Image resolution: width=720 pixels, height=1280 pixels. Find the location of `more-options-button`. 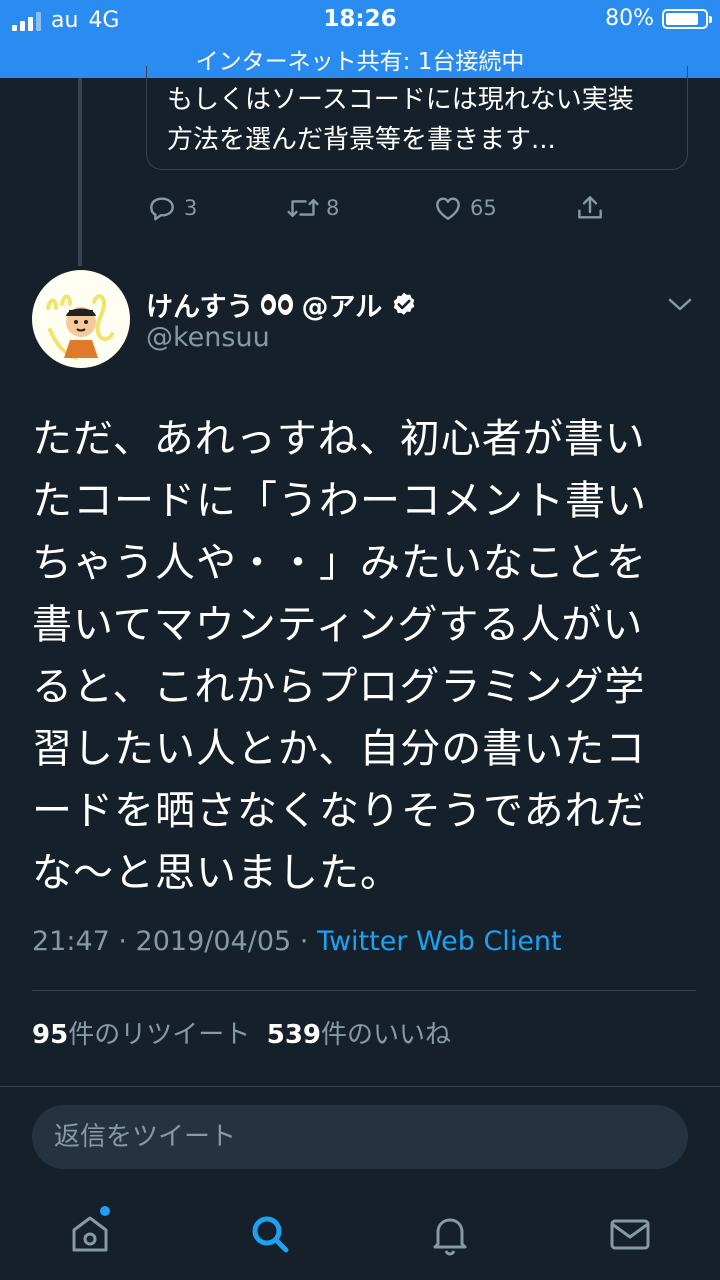

more-options-button is located at coordinates (680, 304).